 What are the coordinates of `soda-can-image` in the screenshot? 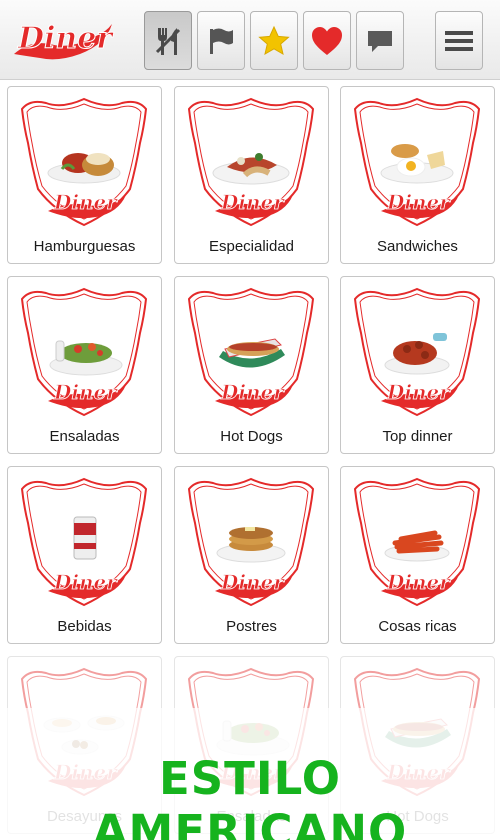 It's located at (85, 538).